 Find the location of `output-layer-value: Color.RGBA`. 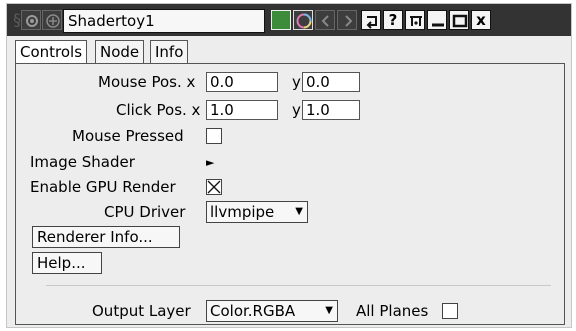

output-layer-value: Color.RGBA is located at coordinates (253, 311).